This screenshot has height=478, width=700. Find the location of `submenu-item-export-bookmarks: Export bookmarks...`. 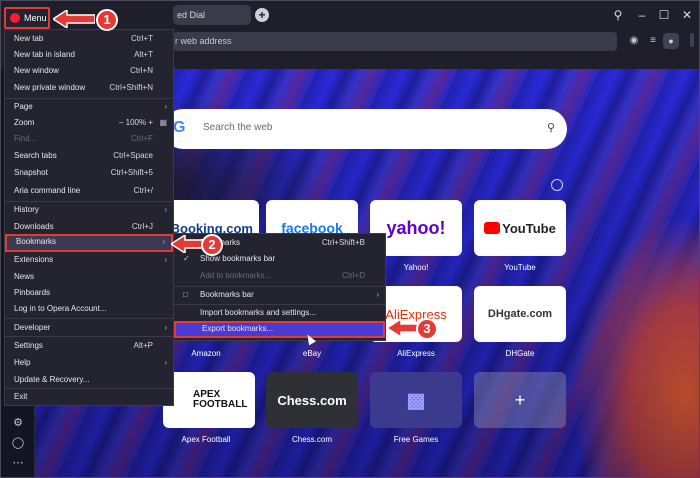

submenu-item-export-bookmarks: Export bookmarks... is located at coordinates (279, 329).